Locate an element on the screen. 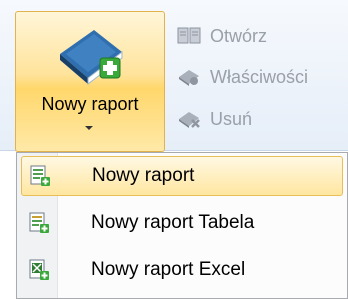  menu-item-new-report-table: Nowy raport Tabela is located at coordinates (182, 223).